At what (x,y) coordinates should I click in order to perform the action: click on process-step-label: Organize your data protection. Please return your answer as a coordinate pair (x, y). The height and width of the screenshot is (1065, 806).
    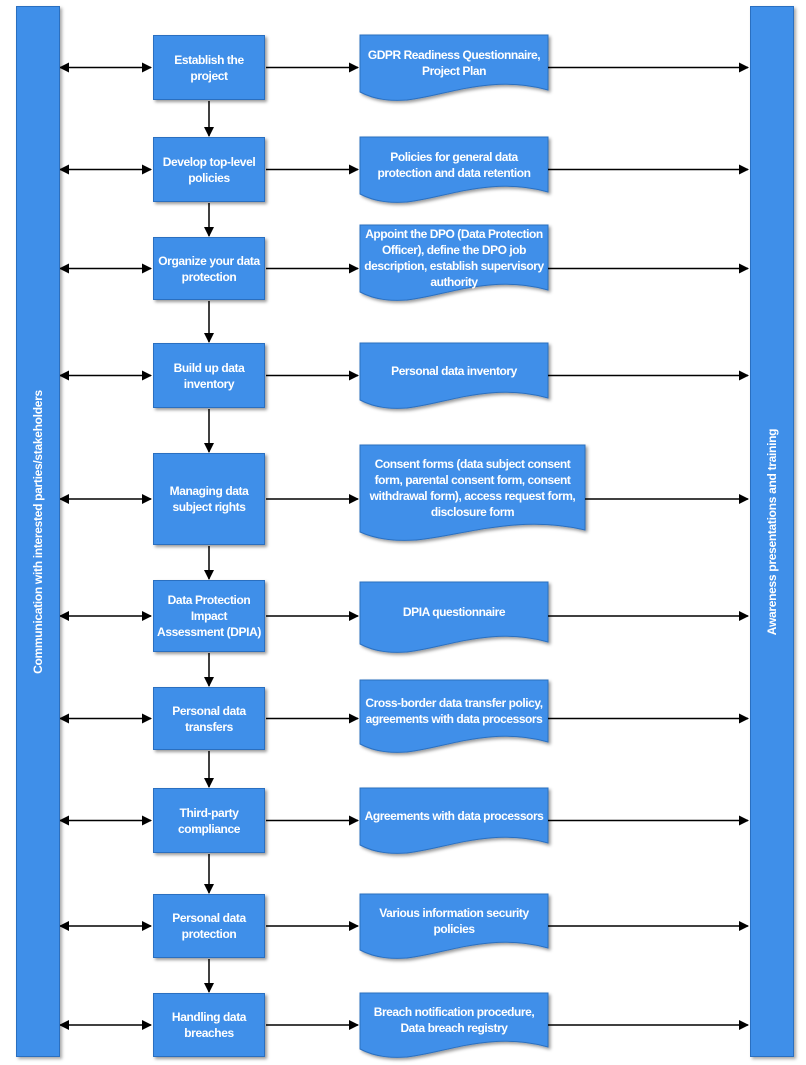
    Looking at the image, I should click on (209, 268).